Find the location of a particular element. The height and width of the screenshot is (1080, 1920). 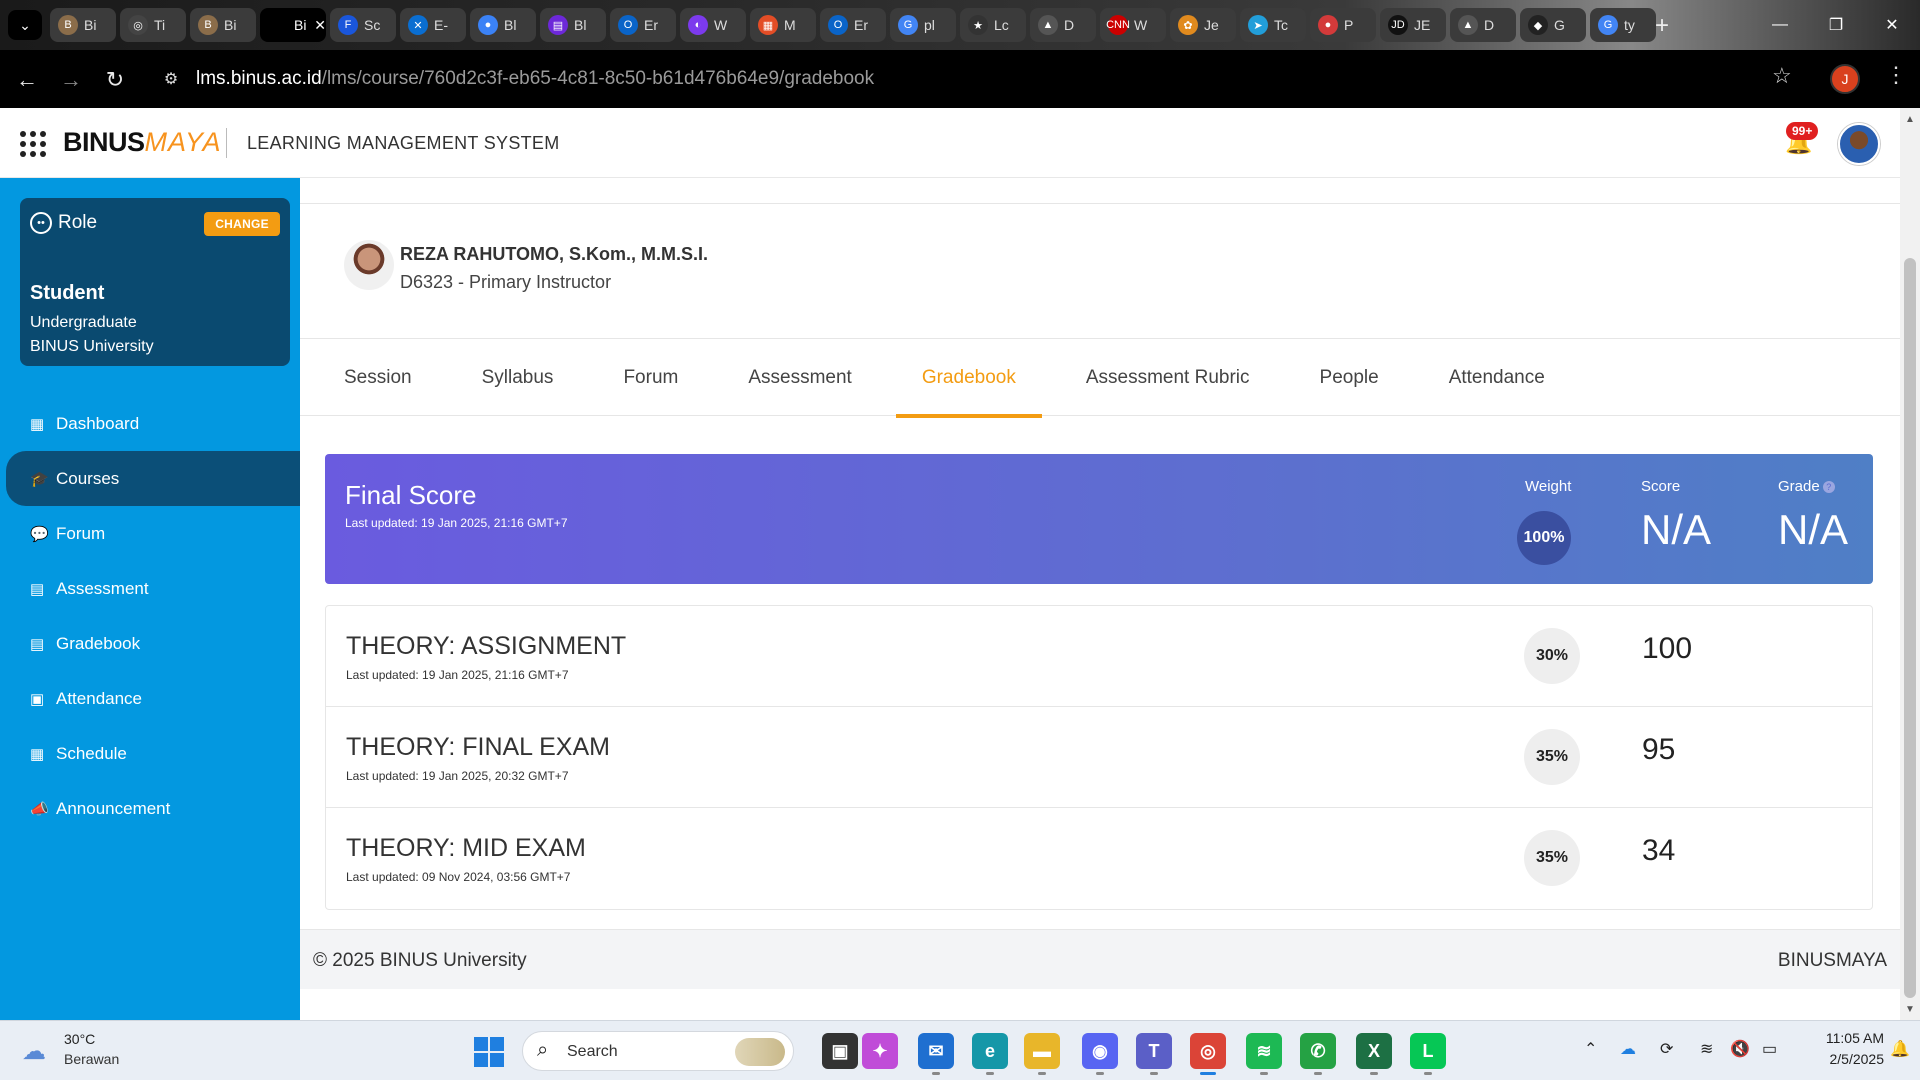

minimize-icon: — is located at coordinates (1780, 25).